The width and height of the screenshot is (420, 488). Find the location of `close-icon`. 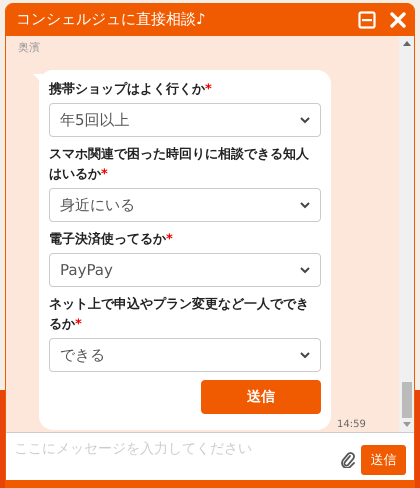

close-icon is located at coordinates (398, 20).